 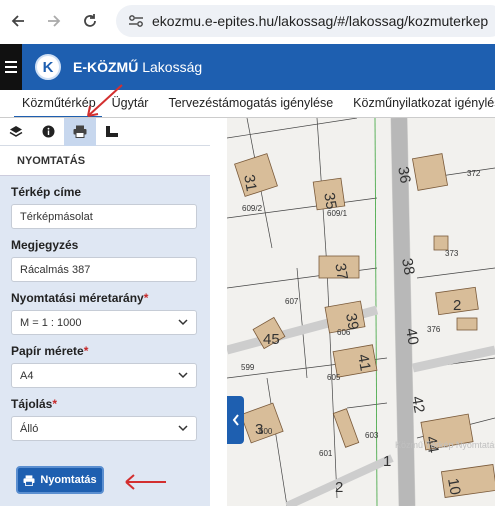 What do you see at coordinates (252, 208) in the screenshot?
I see `svg-text: 609/2` at bounding box center [252, 208].